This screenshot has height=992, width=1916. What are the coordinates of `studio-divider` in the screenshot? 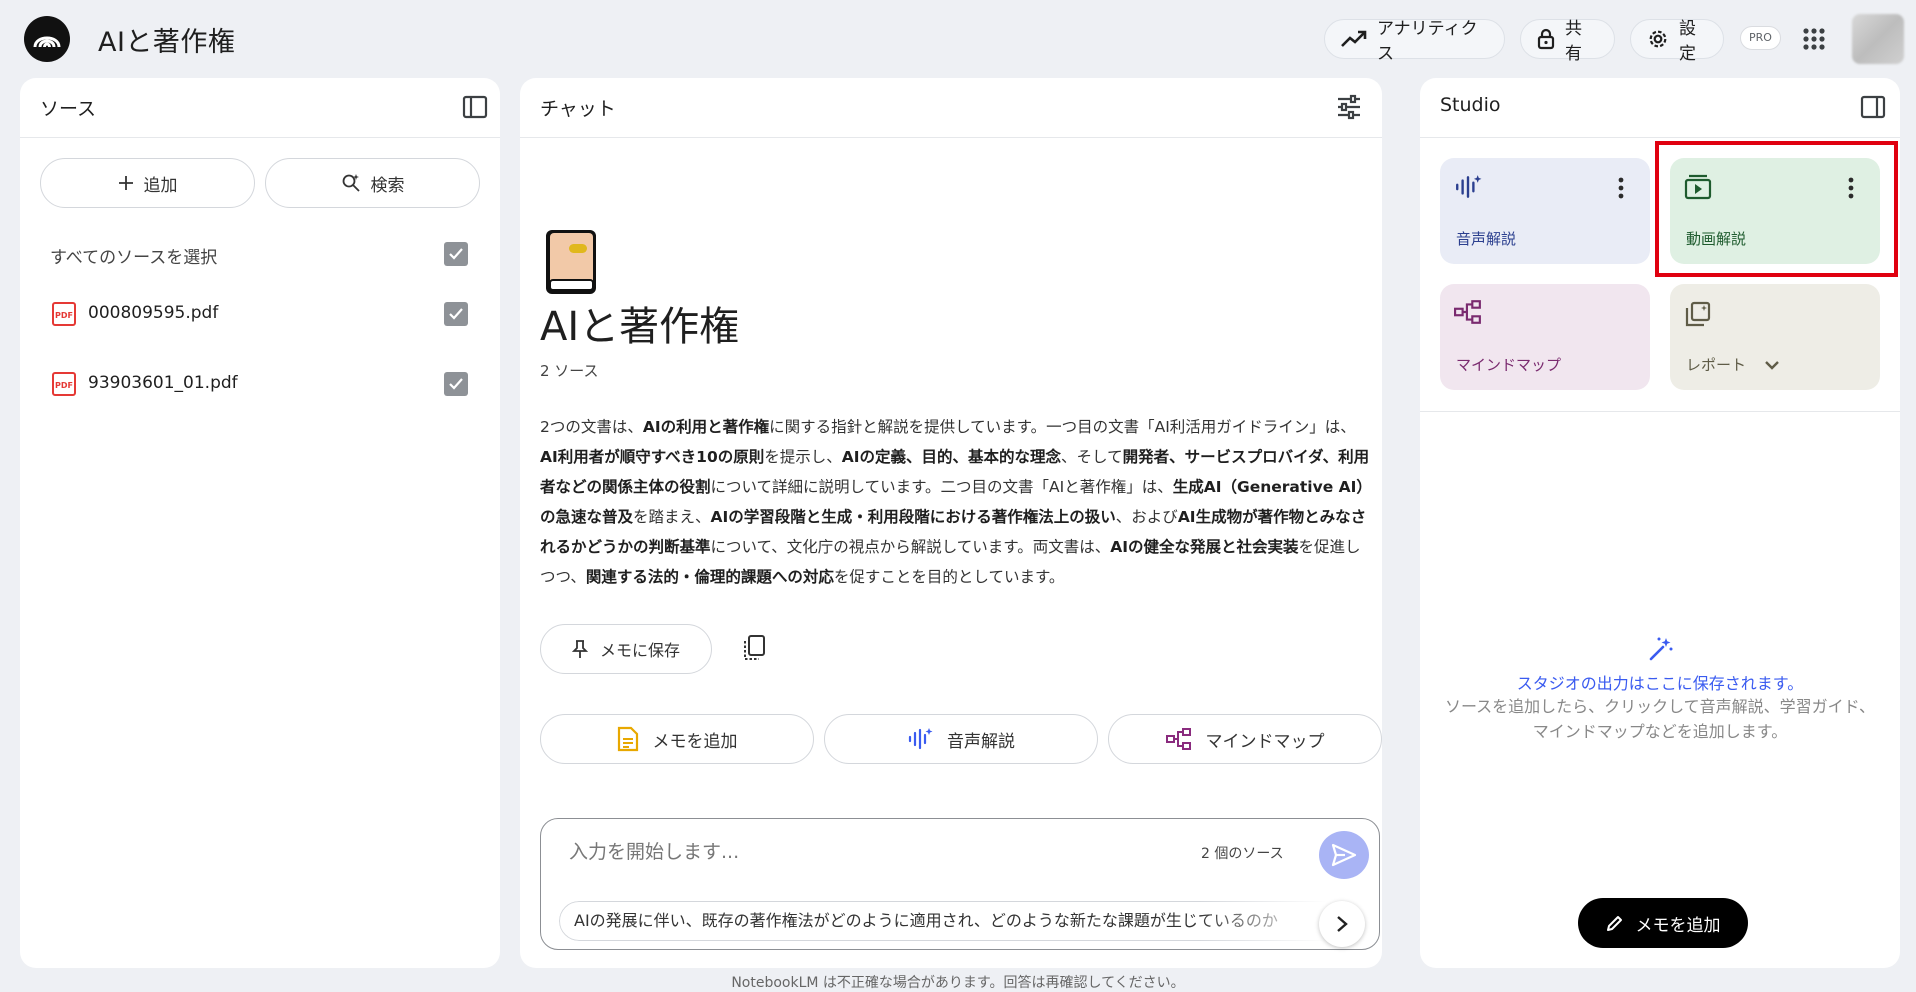 It's located at (1660, 411).